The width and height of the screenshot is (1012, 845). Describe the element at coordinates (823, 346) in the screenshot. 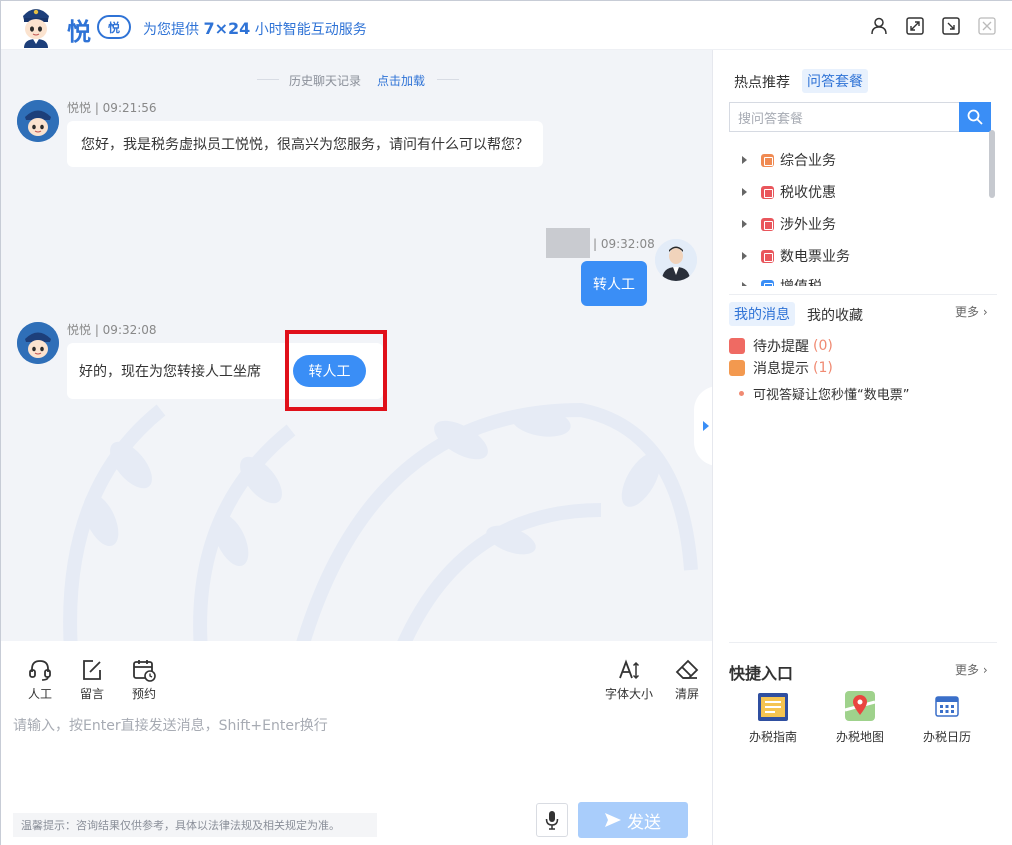

I see `reminder-count: (0)` at that location.